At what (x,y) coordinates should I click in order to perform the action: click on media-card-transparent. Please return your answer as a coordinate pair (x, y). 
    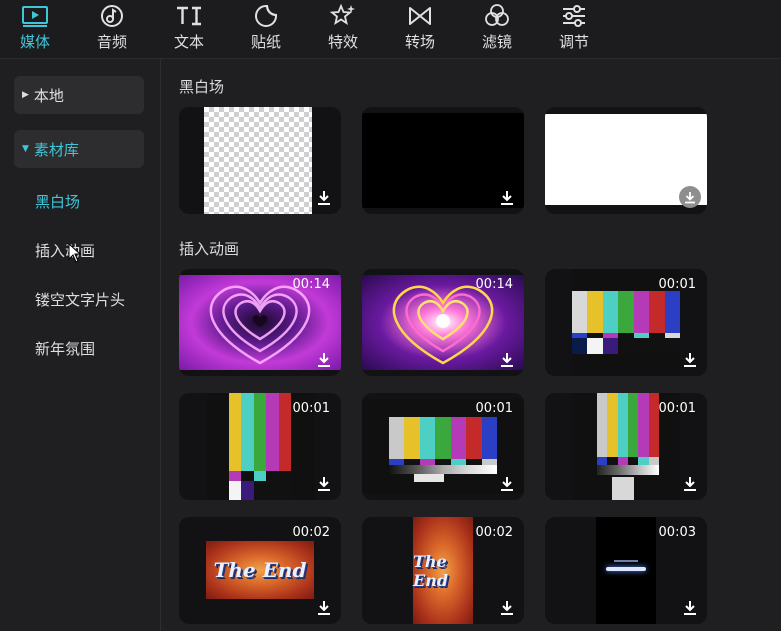
    Looking at the image, I should click on (260, 160).